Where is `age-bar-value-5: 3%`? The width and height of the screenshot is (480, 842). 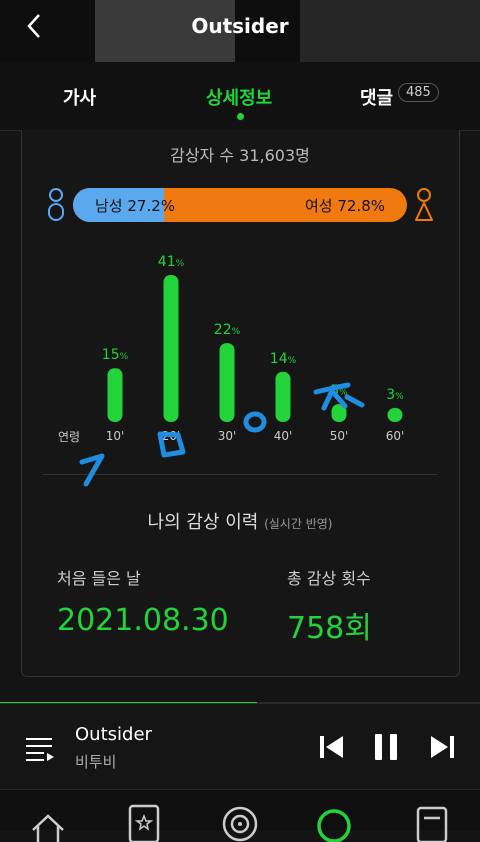 age-bar-value-5: 3% is located at coordinates (395, 395).